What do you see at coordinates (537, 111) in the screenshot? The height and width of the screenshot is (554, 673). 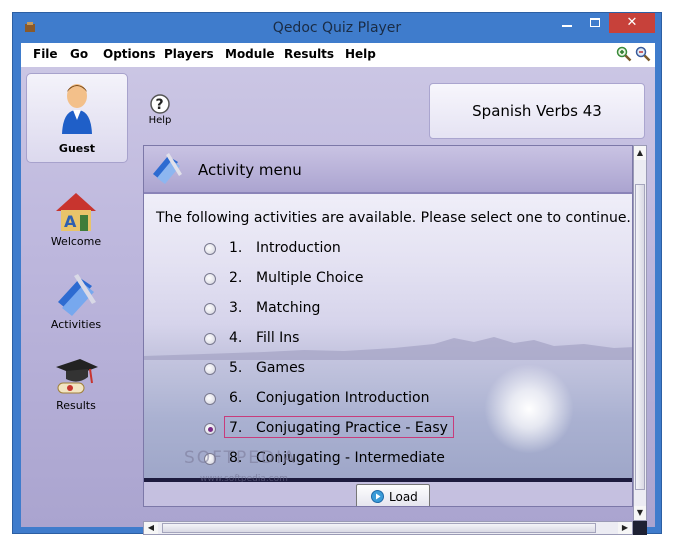 I see `module-title: Spanish Verbs 43` at bounding box center [537, 111].